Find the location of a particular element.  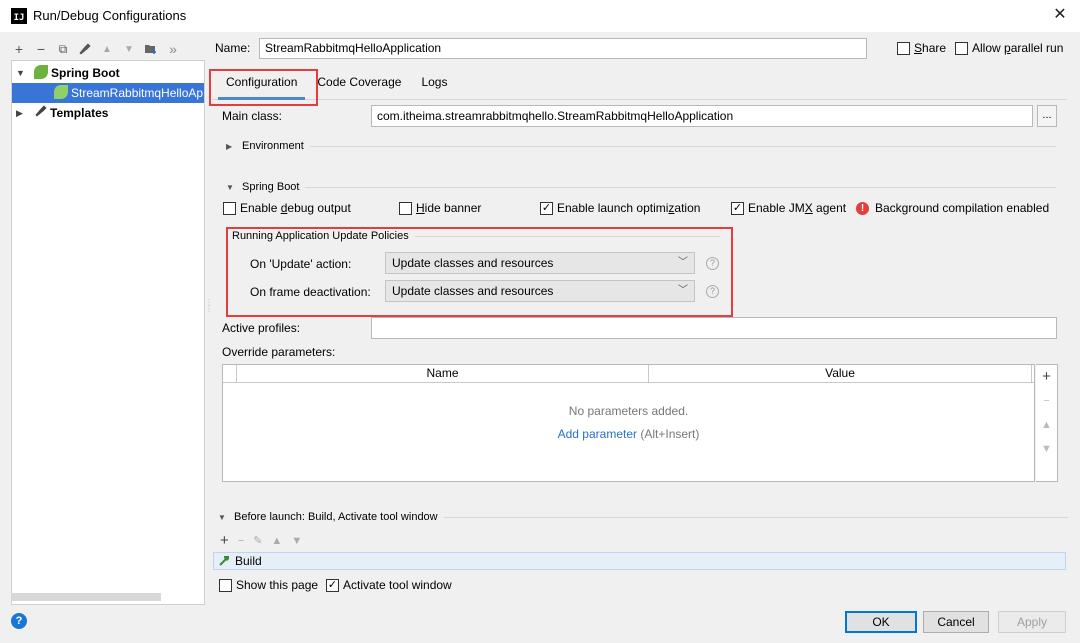

name-label: Name: is located at coordinates (233, 48).